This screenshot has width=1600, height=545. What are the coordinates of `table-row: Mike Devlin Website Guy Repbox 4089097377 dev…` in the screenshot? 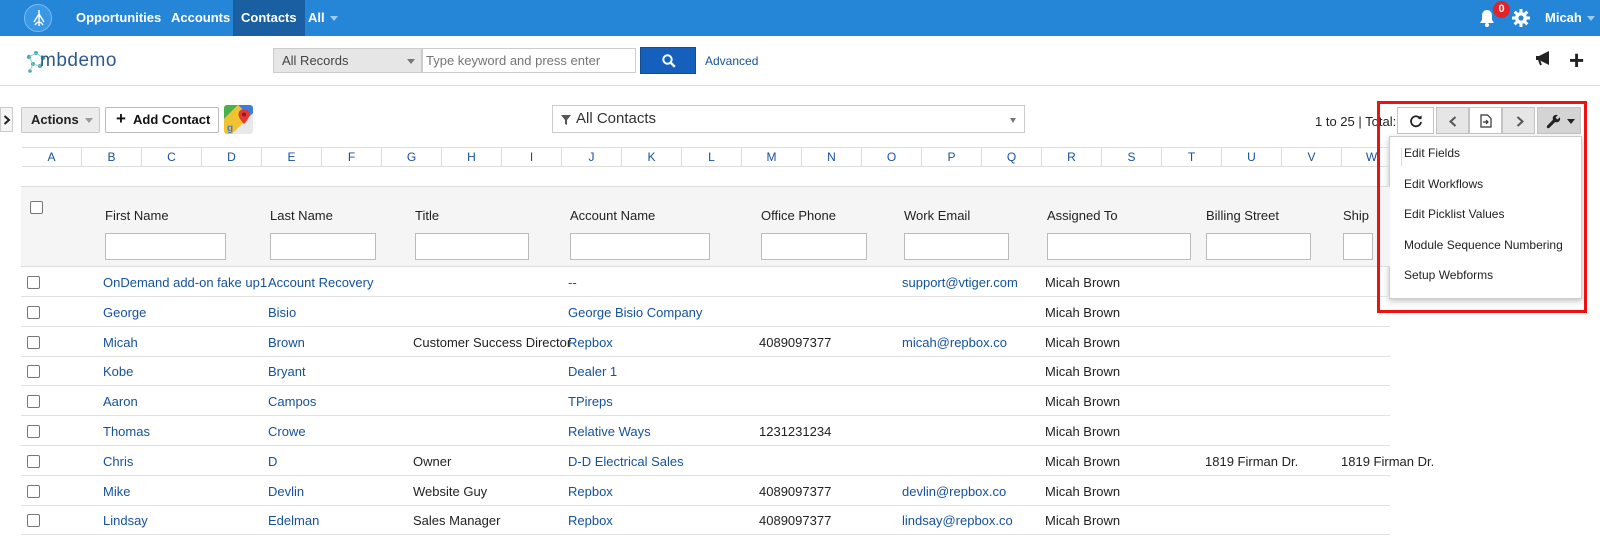 It's located at (705, 491).